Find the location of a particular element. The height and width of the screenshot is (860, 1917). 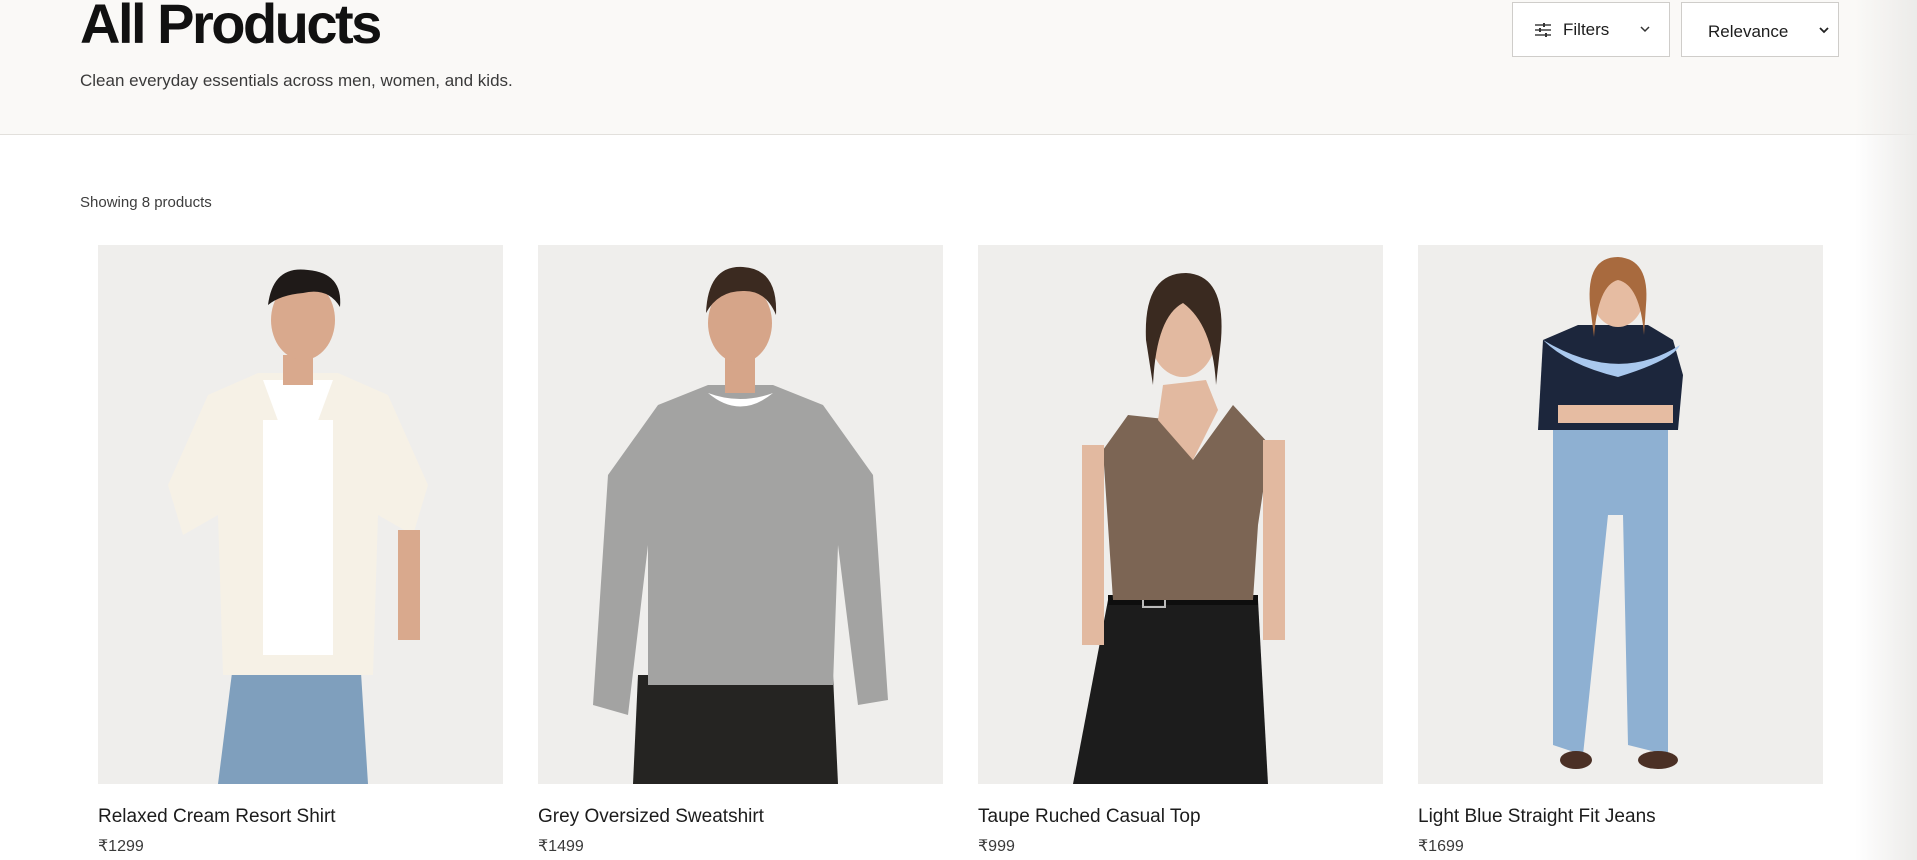

product-price: ₹1699 is located at coordinates (1441, 846).